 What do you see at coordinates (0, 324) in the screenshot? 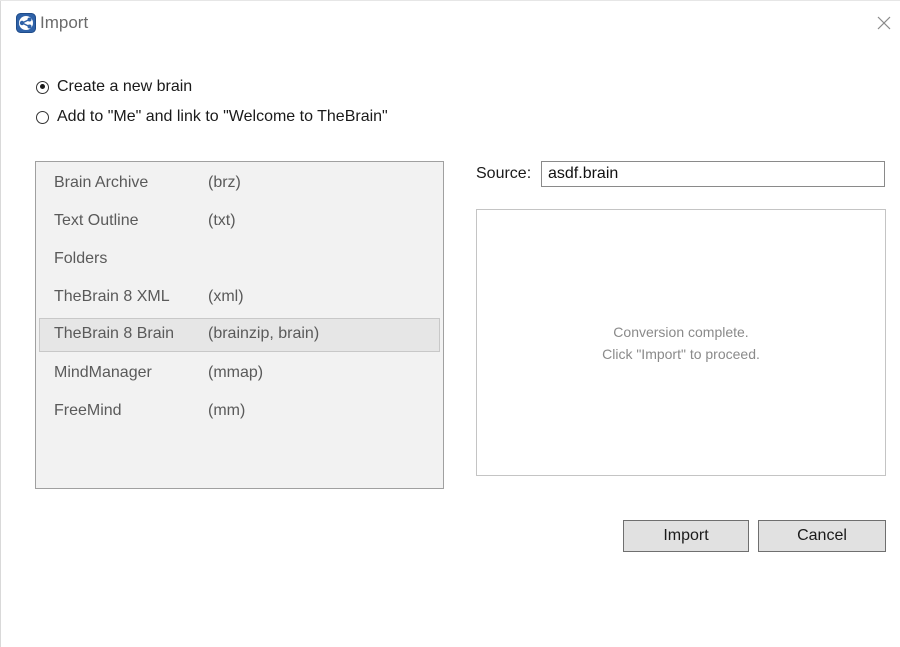
I see `window-edge` at bounding box center [0, 324].